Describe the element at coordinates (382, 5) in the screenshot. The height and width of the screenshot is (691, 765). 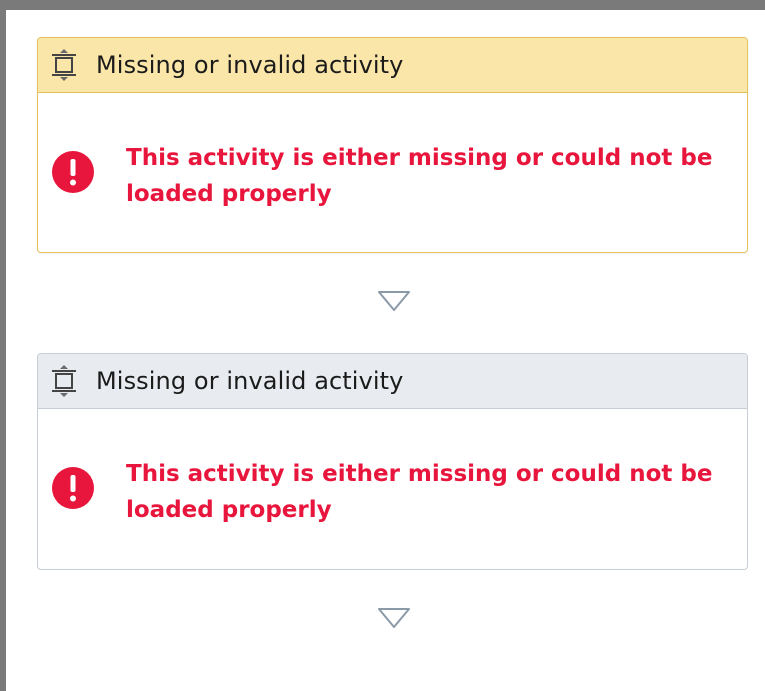
I see `frame-top-border` at that location.